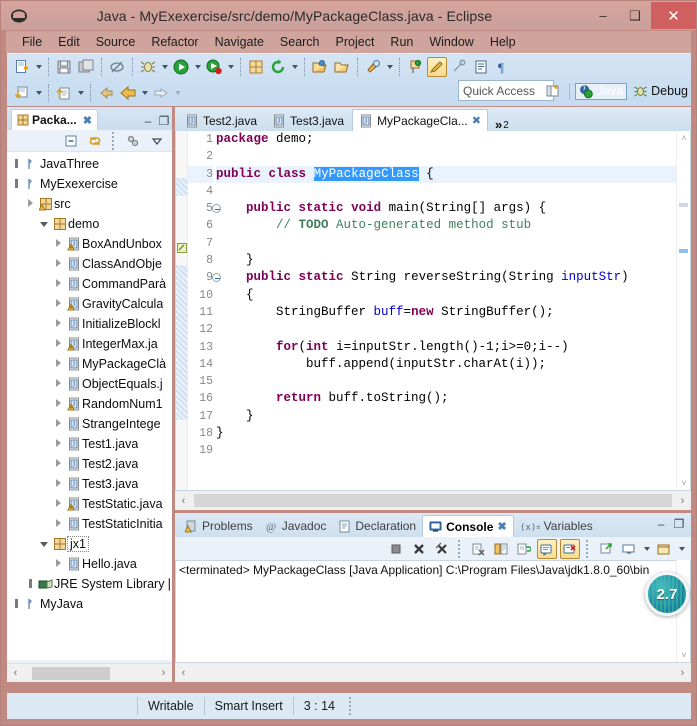 The width and height of the screenshot is (697, 726). I want to click on console-tab-javadoc: @ Javadoc, so click(296, 526).